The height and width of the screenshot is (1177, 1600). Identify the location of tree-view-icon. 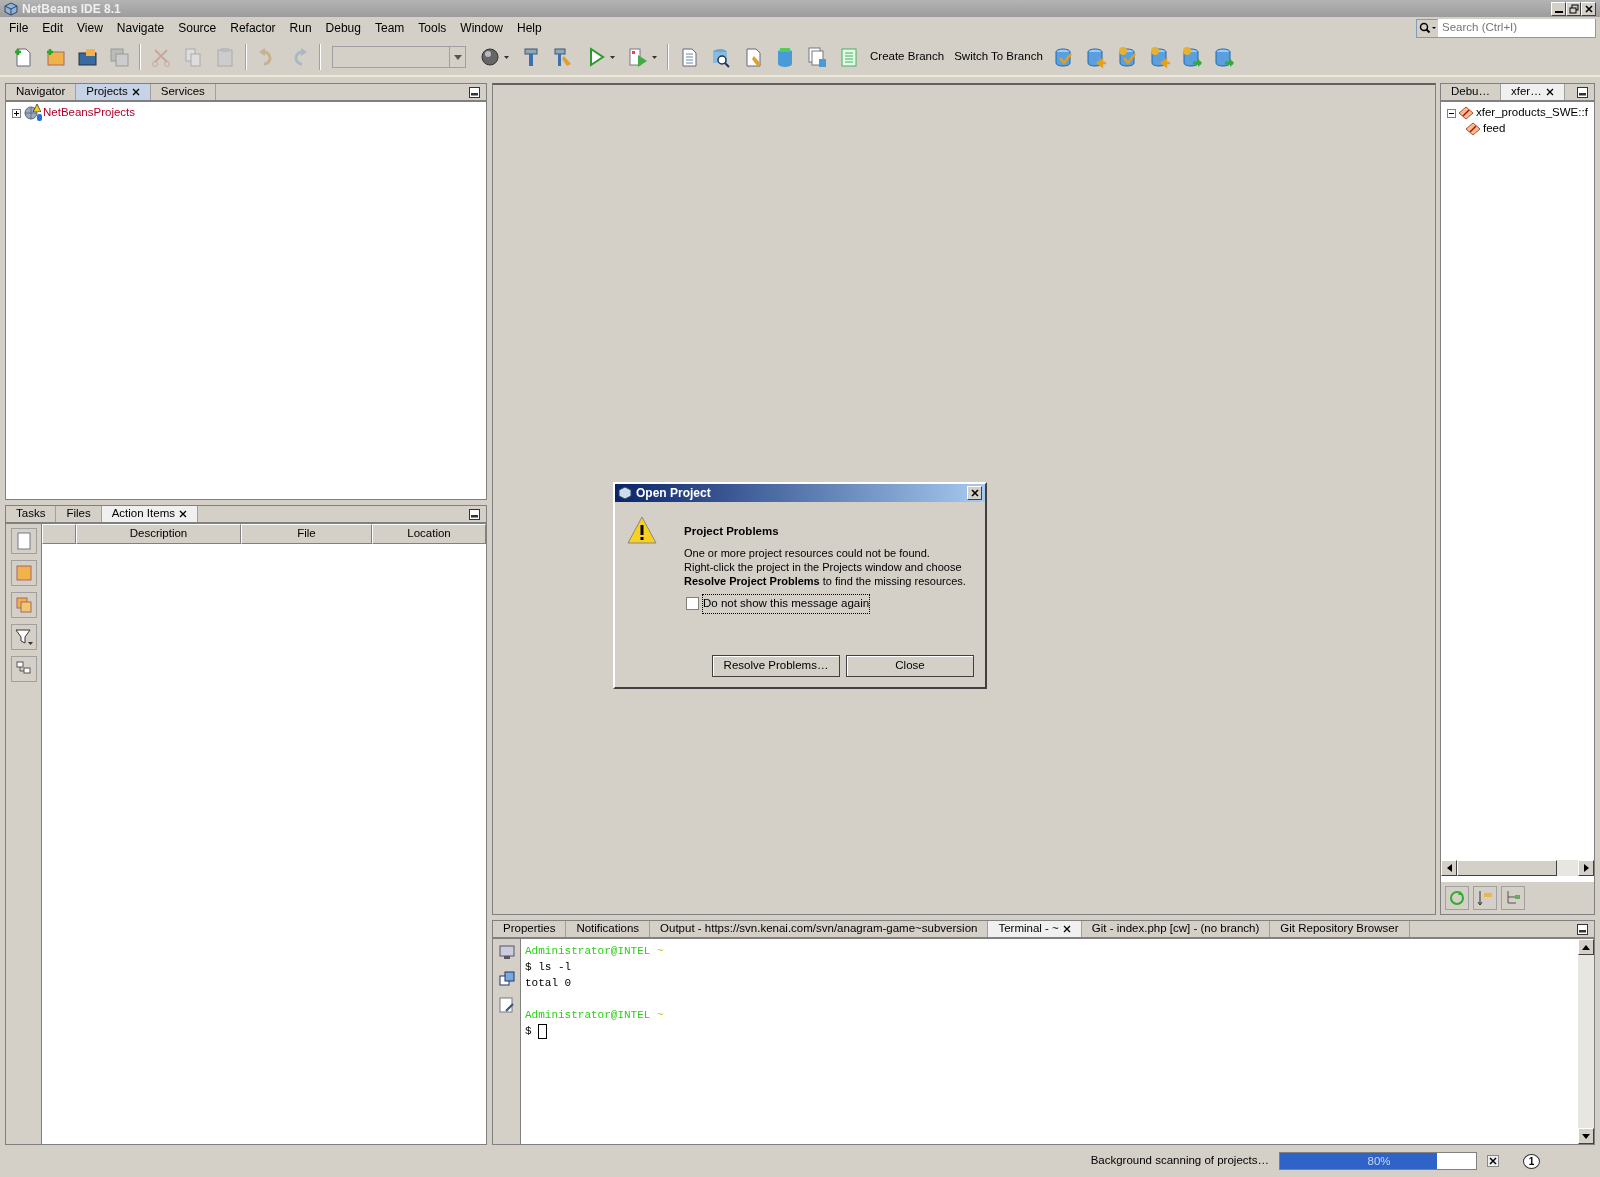
(1513, 898).